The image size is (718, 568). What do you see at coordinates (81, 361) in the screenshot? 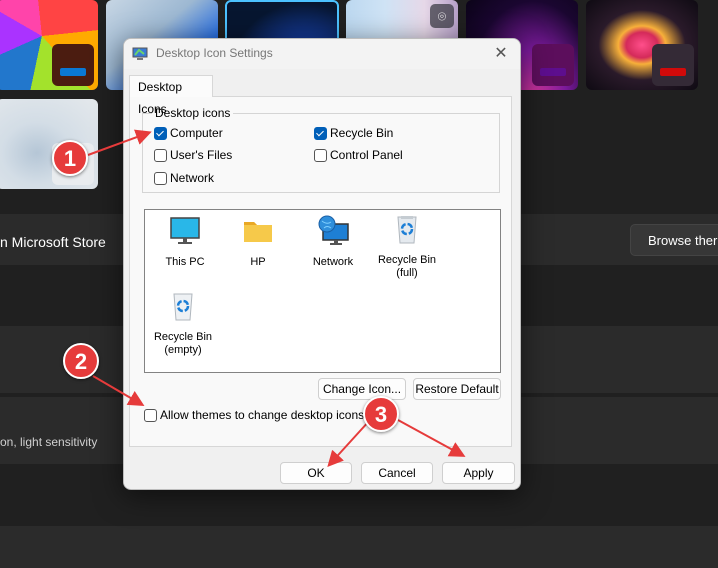
I see `annotation-marker-2: 2` at bounding box center [81, 361].